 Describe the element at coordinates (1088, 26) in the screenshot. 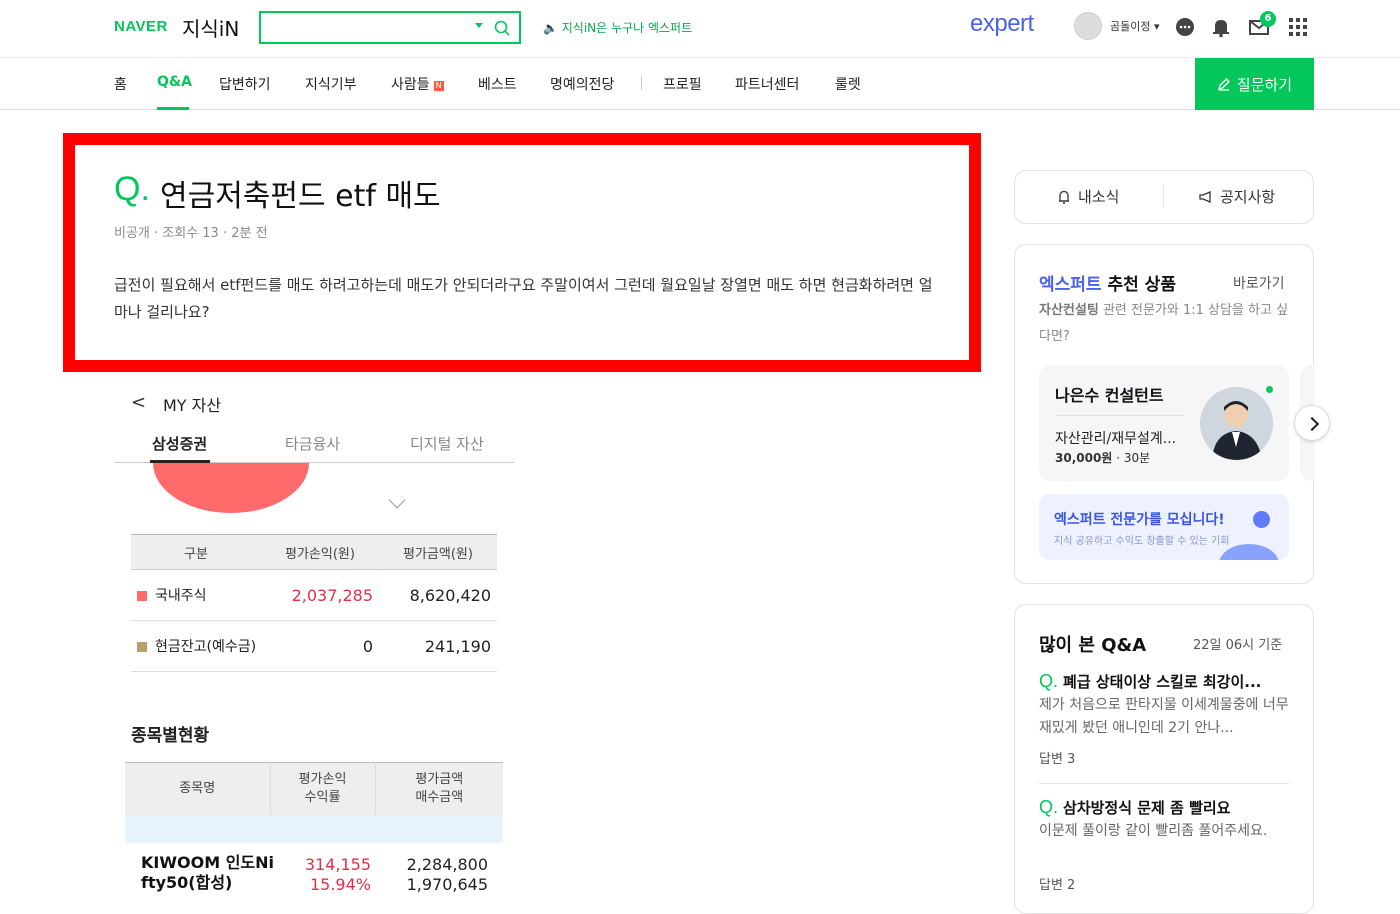

I see `avatar` at that location.